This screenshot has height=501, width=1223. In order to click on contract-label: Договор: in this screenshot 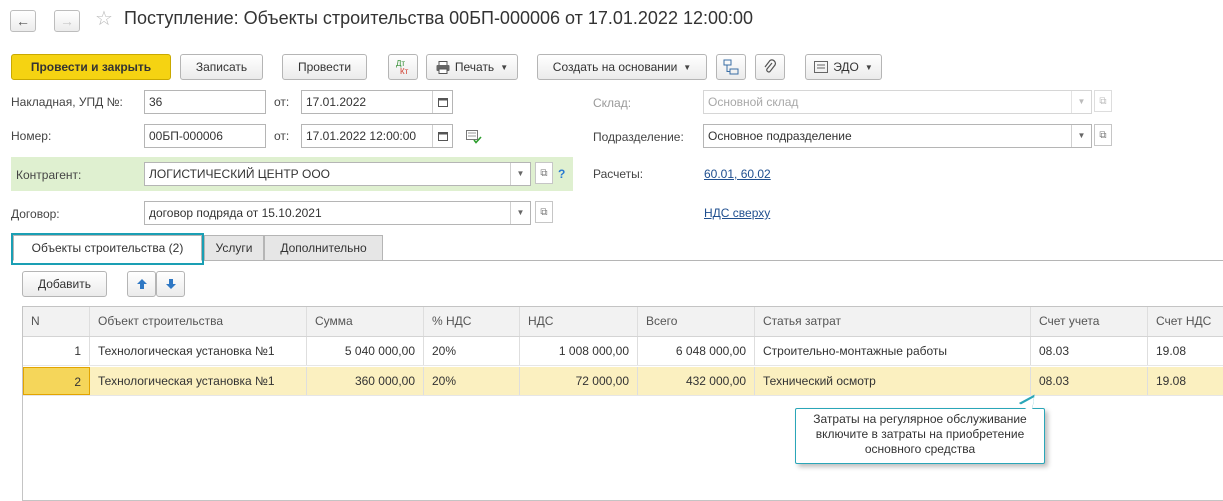, I will do `click(35, 214)`.